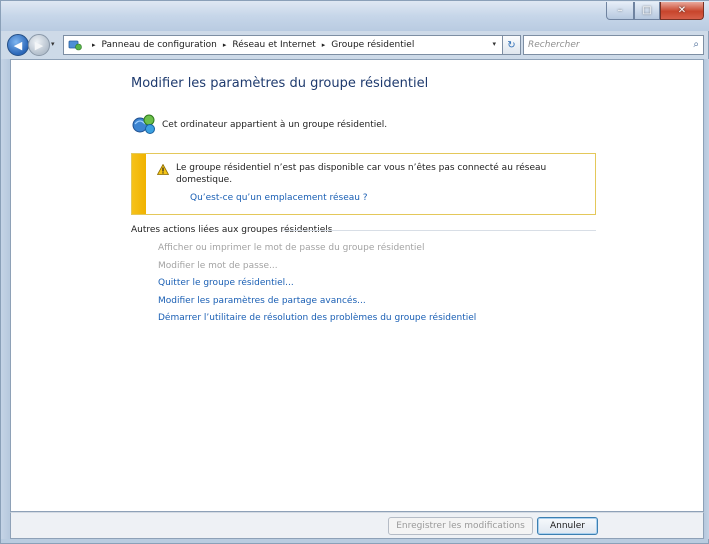 The image size is (709, 544). I want to click on title-bar: – □ ✕, so click(355, 16).